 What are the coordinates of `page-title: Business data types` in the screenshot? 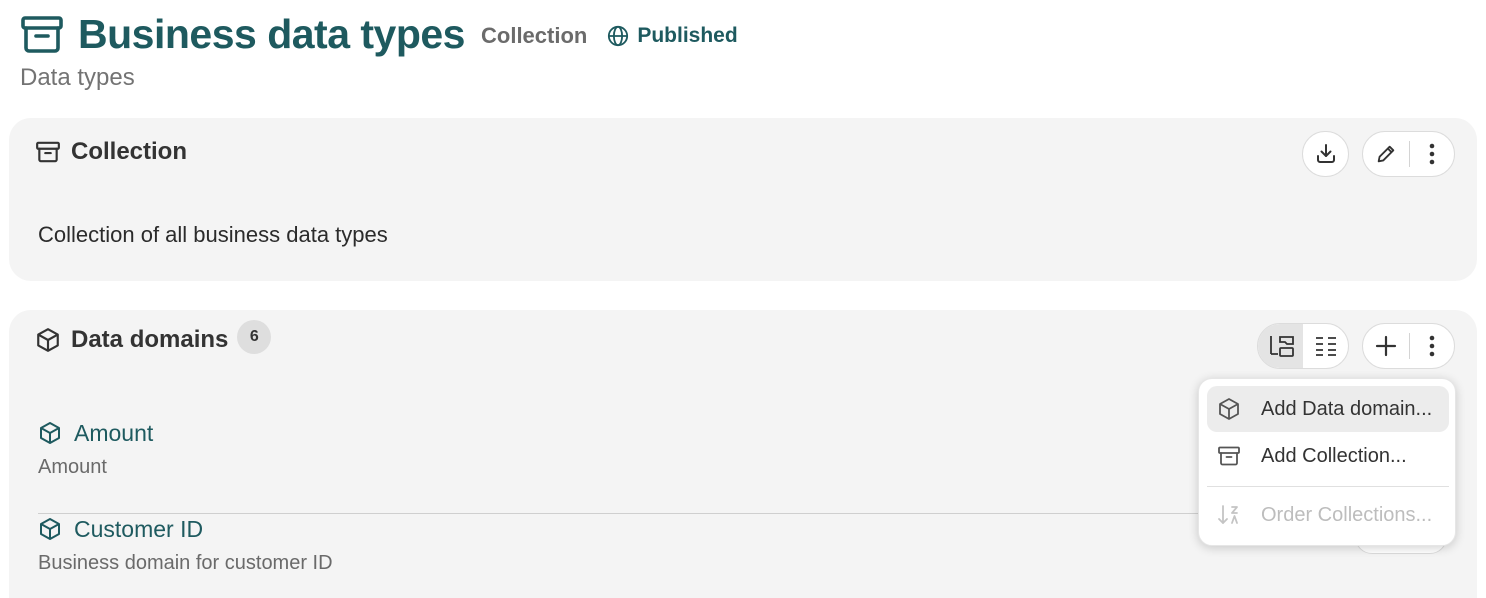 It's located at (272, 33).